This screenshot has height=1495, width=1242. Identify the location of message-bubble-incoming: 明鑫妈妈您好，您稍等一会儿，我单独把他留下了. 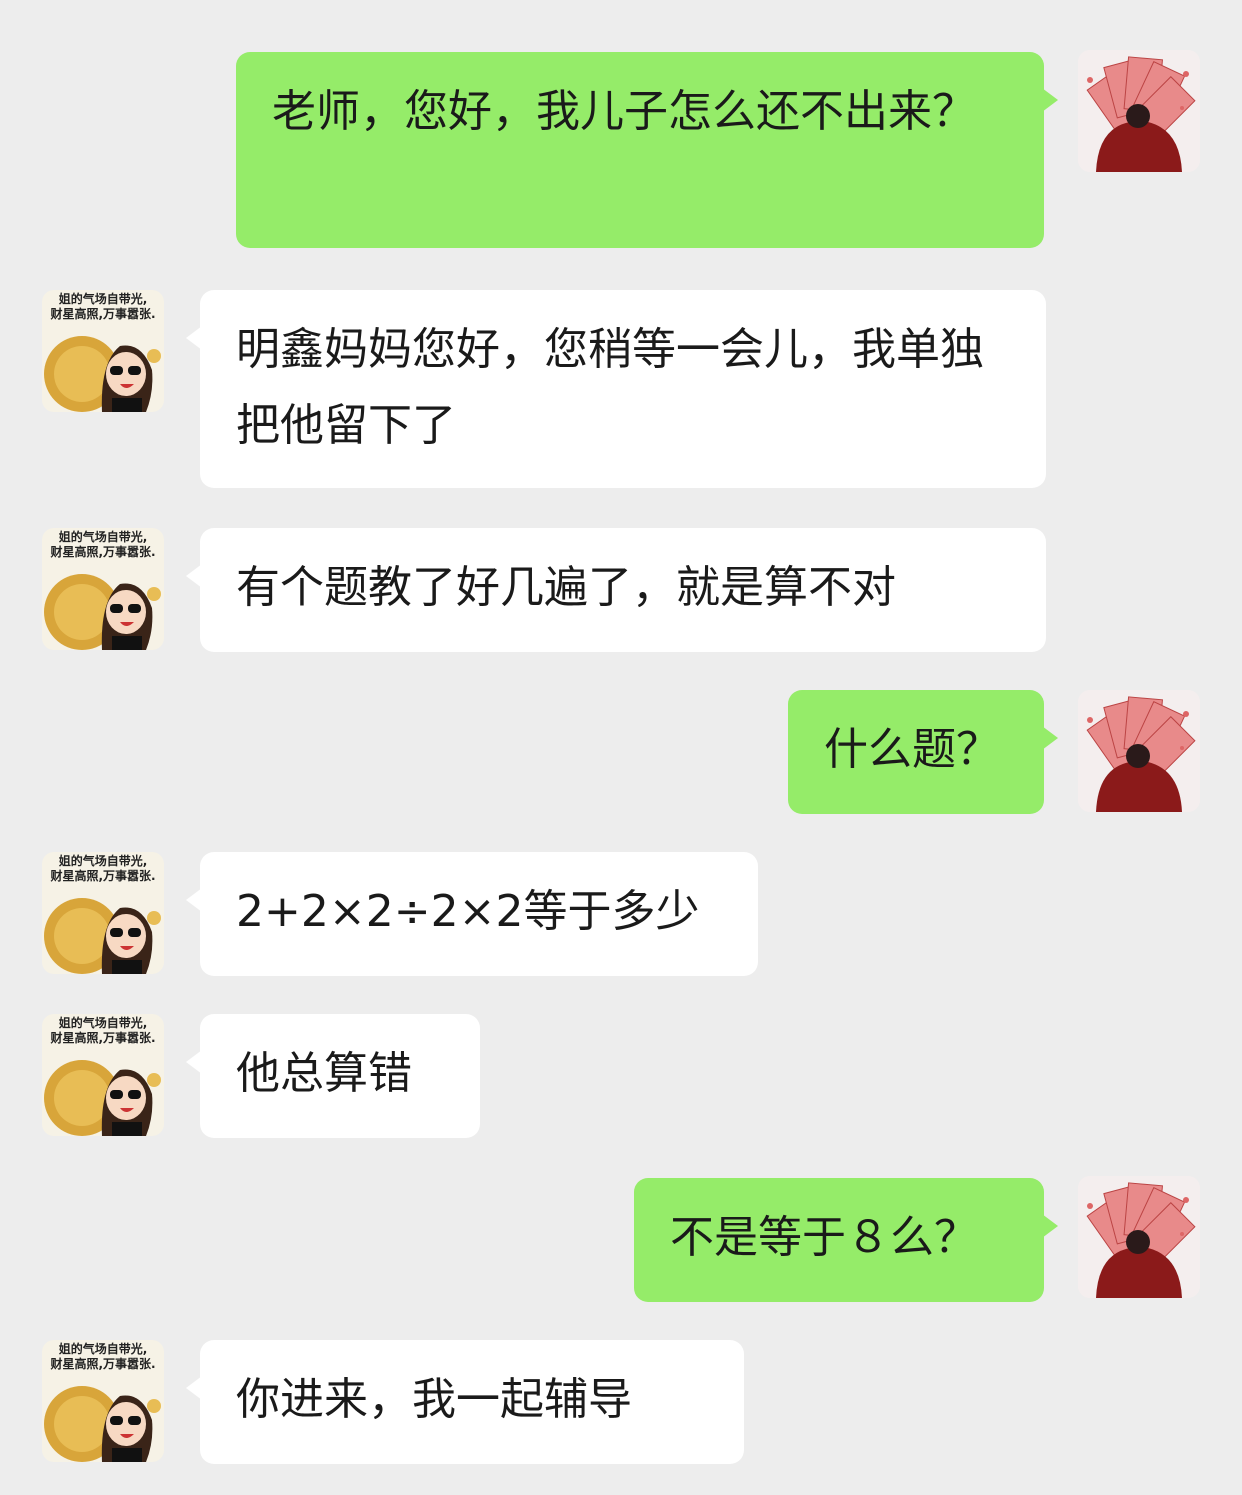
(616, 389).